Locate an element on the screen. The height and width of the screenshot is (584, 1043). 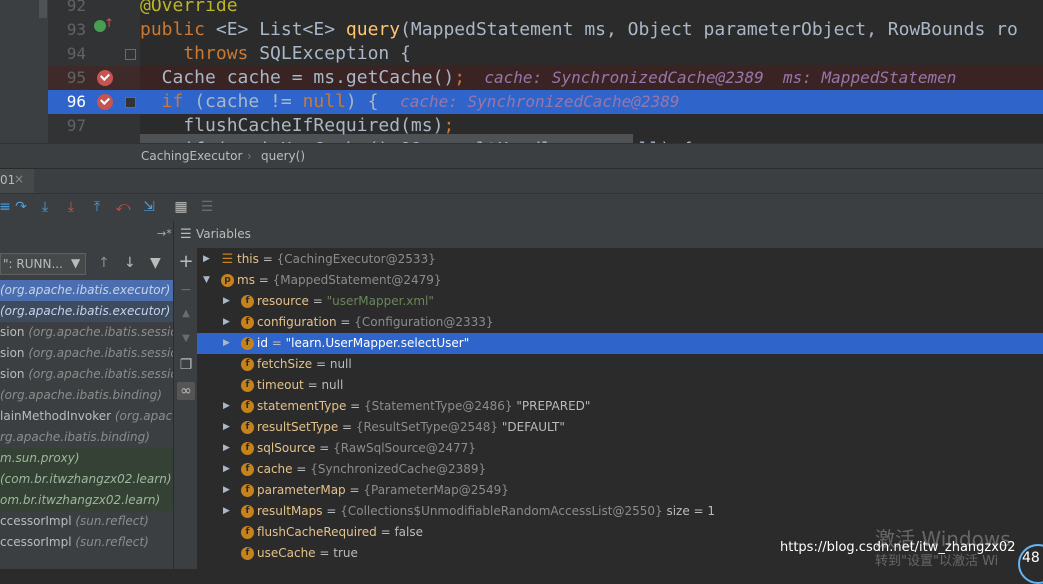
frame-item: (com.br.itwzhangzx02.learn) is located at coordinates (86, 479).